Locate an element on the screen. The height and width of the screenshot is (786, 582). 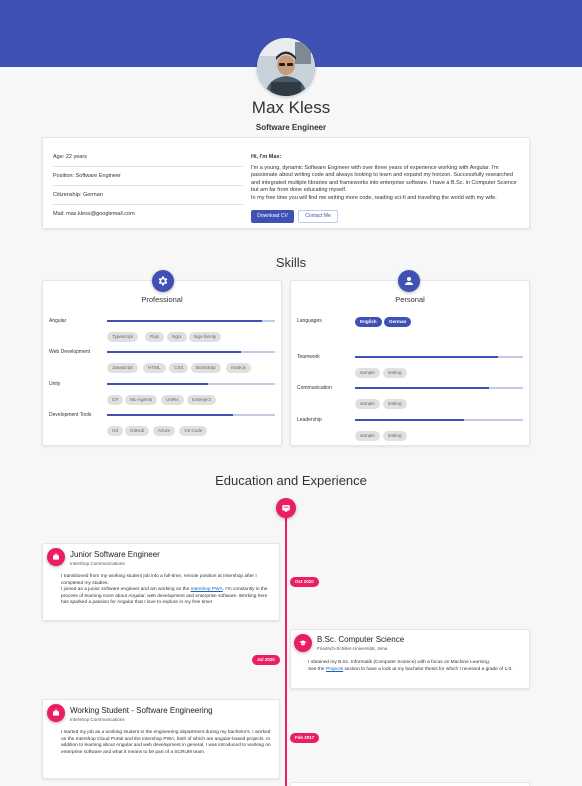
education-title: Education and Experience is located at coordinates (291, 480).